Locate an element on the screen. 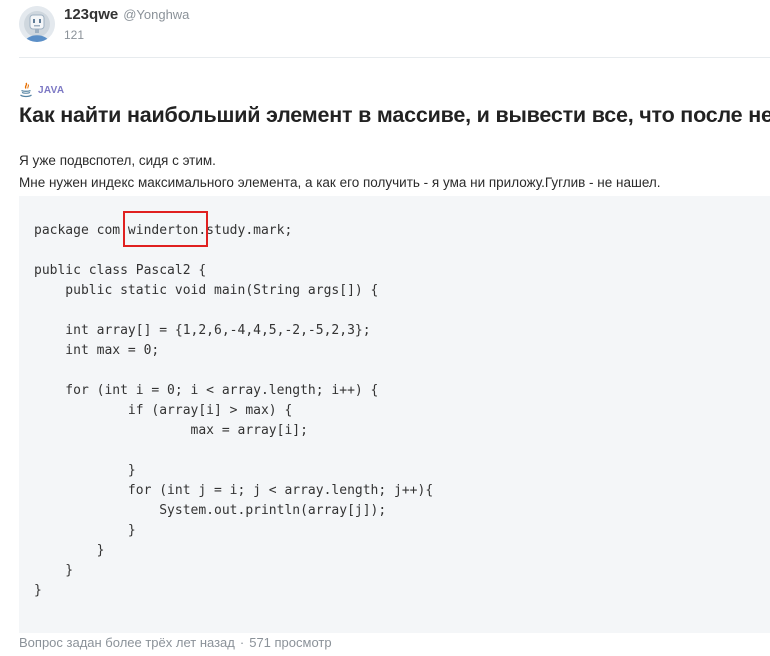  code-line: for (int j = i; j < array.length; j++){ is located at coordinates (234, 490).